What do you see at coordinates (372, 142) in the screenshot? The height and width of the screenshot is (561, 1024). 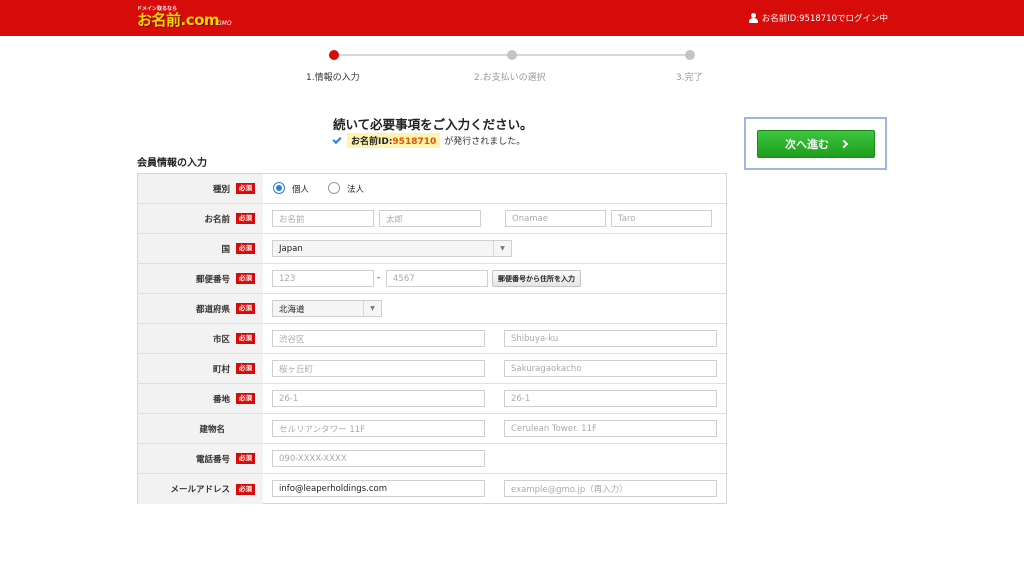 I see `id-prefix: お名前ID:` at bounding box center [372, 142].